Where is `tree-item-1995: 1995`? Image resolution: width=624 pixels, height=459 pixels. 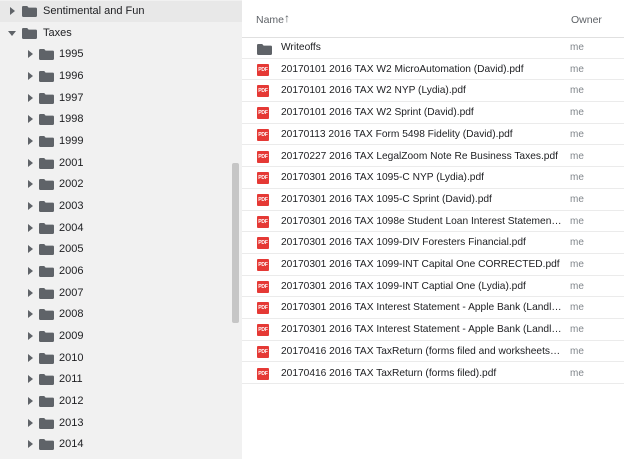
tree-item-1995: 1995 is located at coordinates (121, 54).